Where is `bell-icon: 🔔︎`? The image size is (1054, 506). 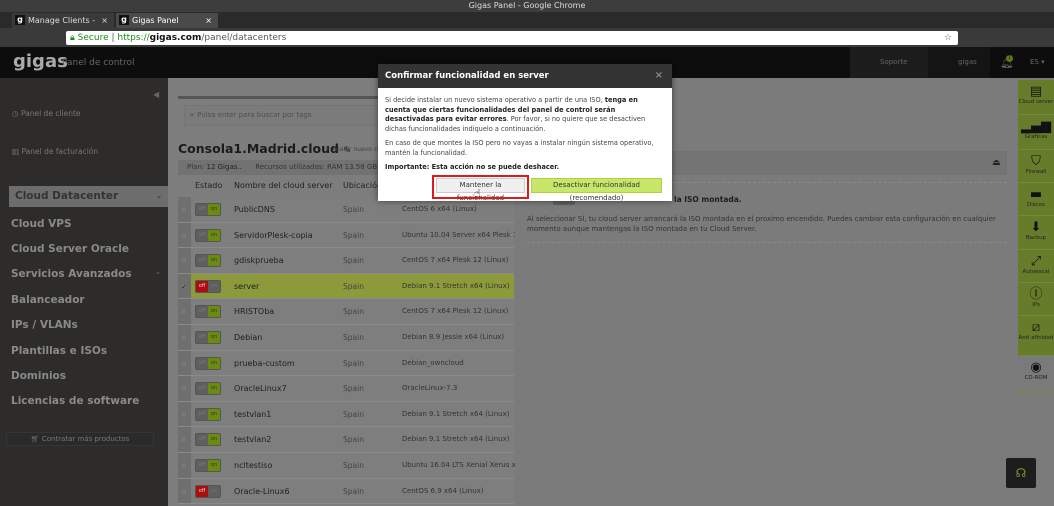
bell-icon: 🔔︎ is located at coordinates (1005, 62).